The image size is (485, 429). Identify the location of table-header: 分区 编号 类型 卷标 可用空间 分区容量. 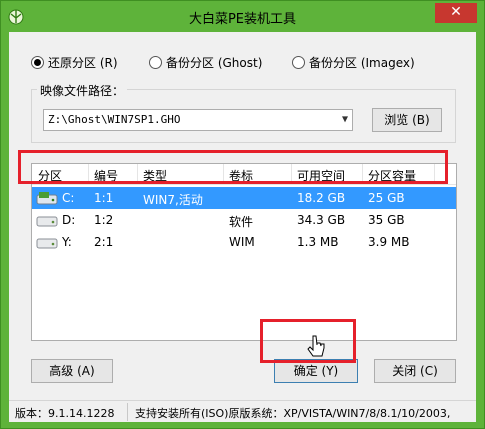
(244, 174).